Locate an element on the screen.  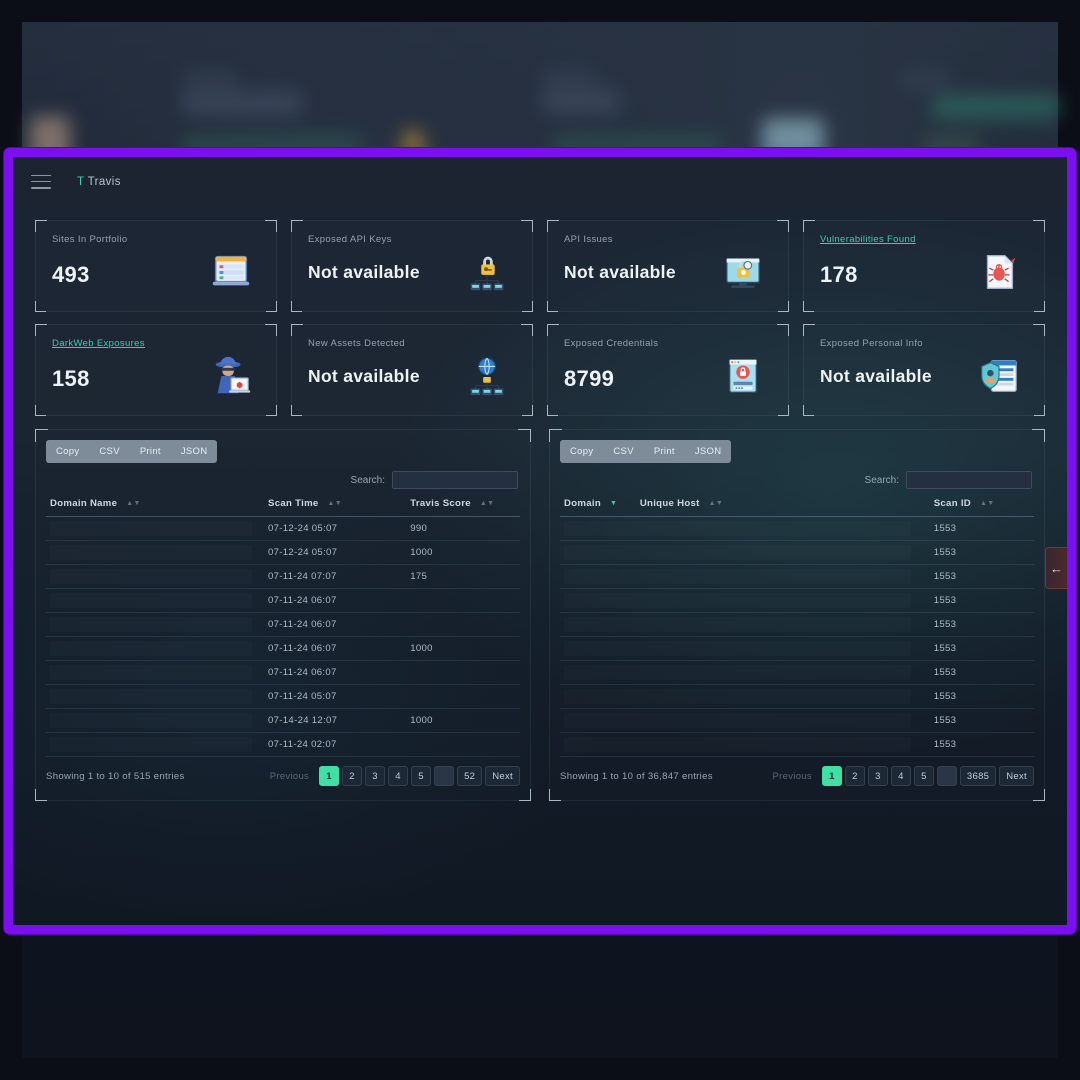
pagination-page-52: 52 is located at coordinates (470, 776).